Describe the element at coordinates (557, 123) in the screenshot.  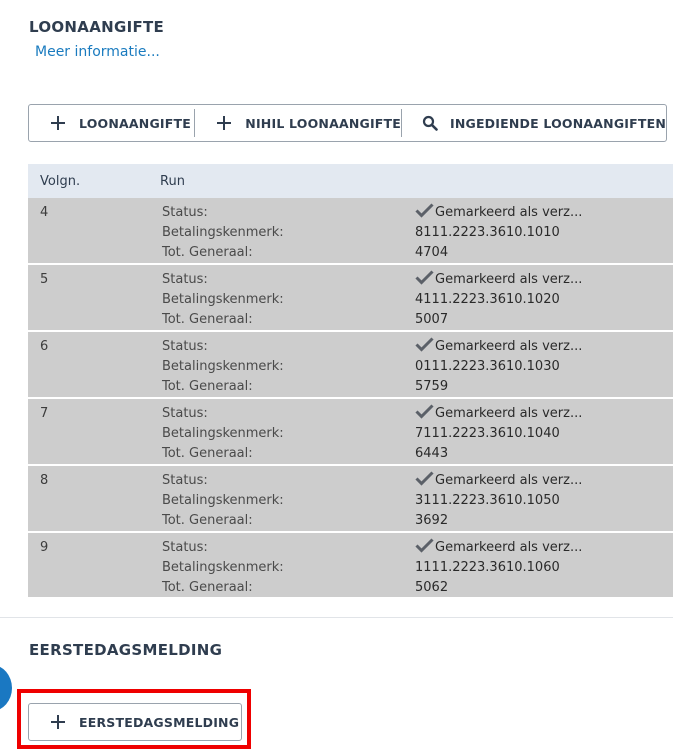
I see `ingediende-loonaangiften-label: INGEDIENDE LOONAANGIFTEN` at that location.